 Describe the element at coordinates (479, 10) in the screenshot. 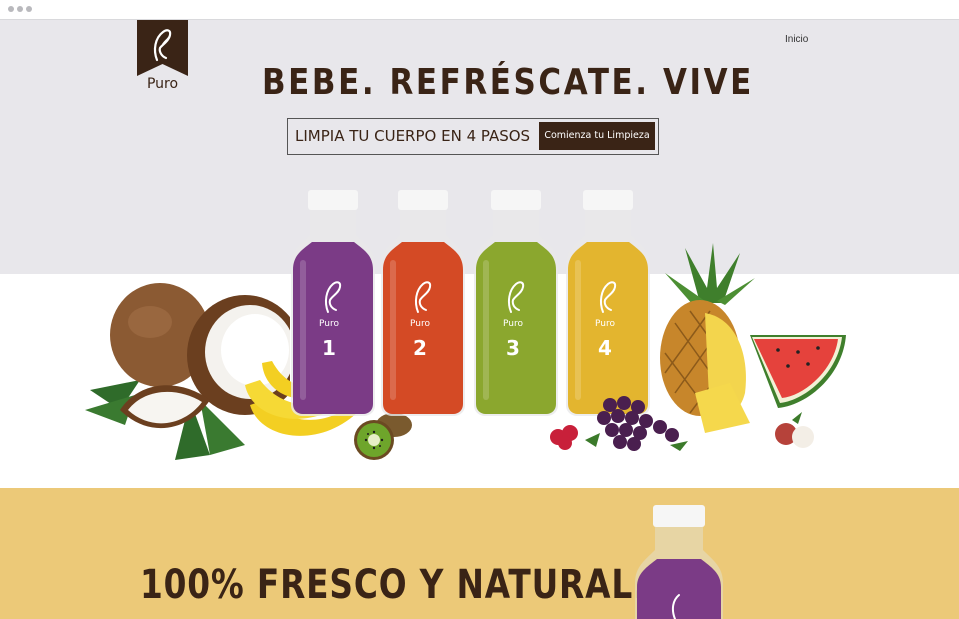

I see `browser-chrome` at that location.